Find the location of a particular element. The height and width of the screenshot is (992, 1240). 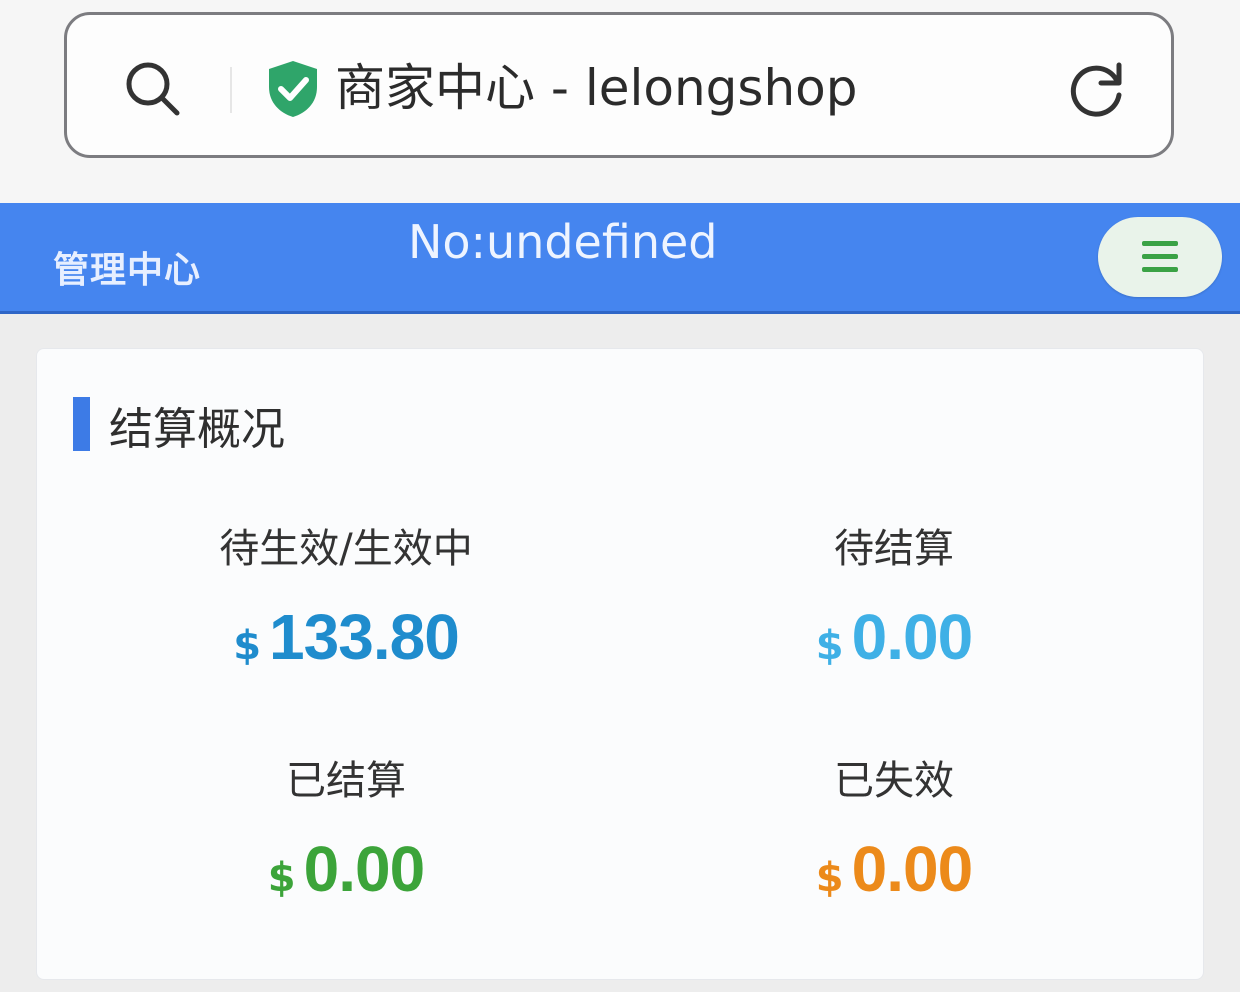

section-accent-bar is located at coordinates (81, 424).